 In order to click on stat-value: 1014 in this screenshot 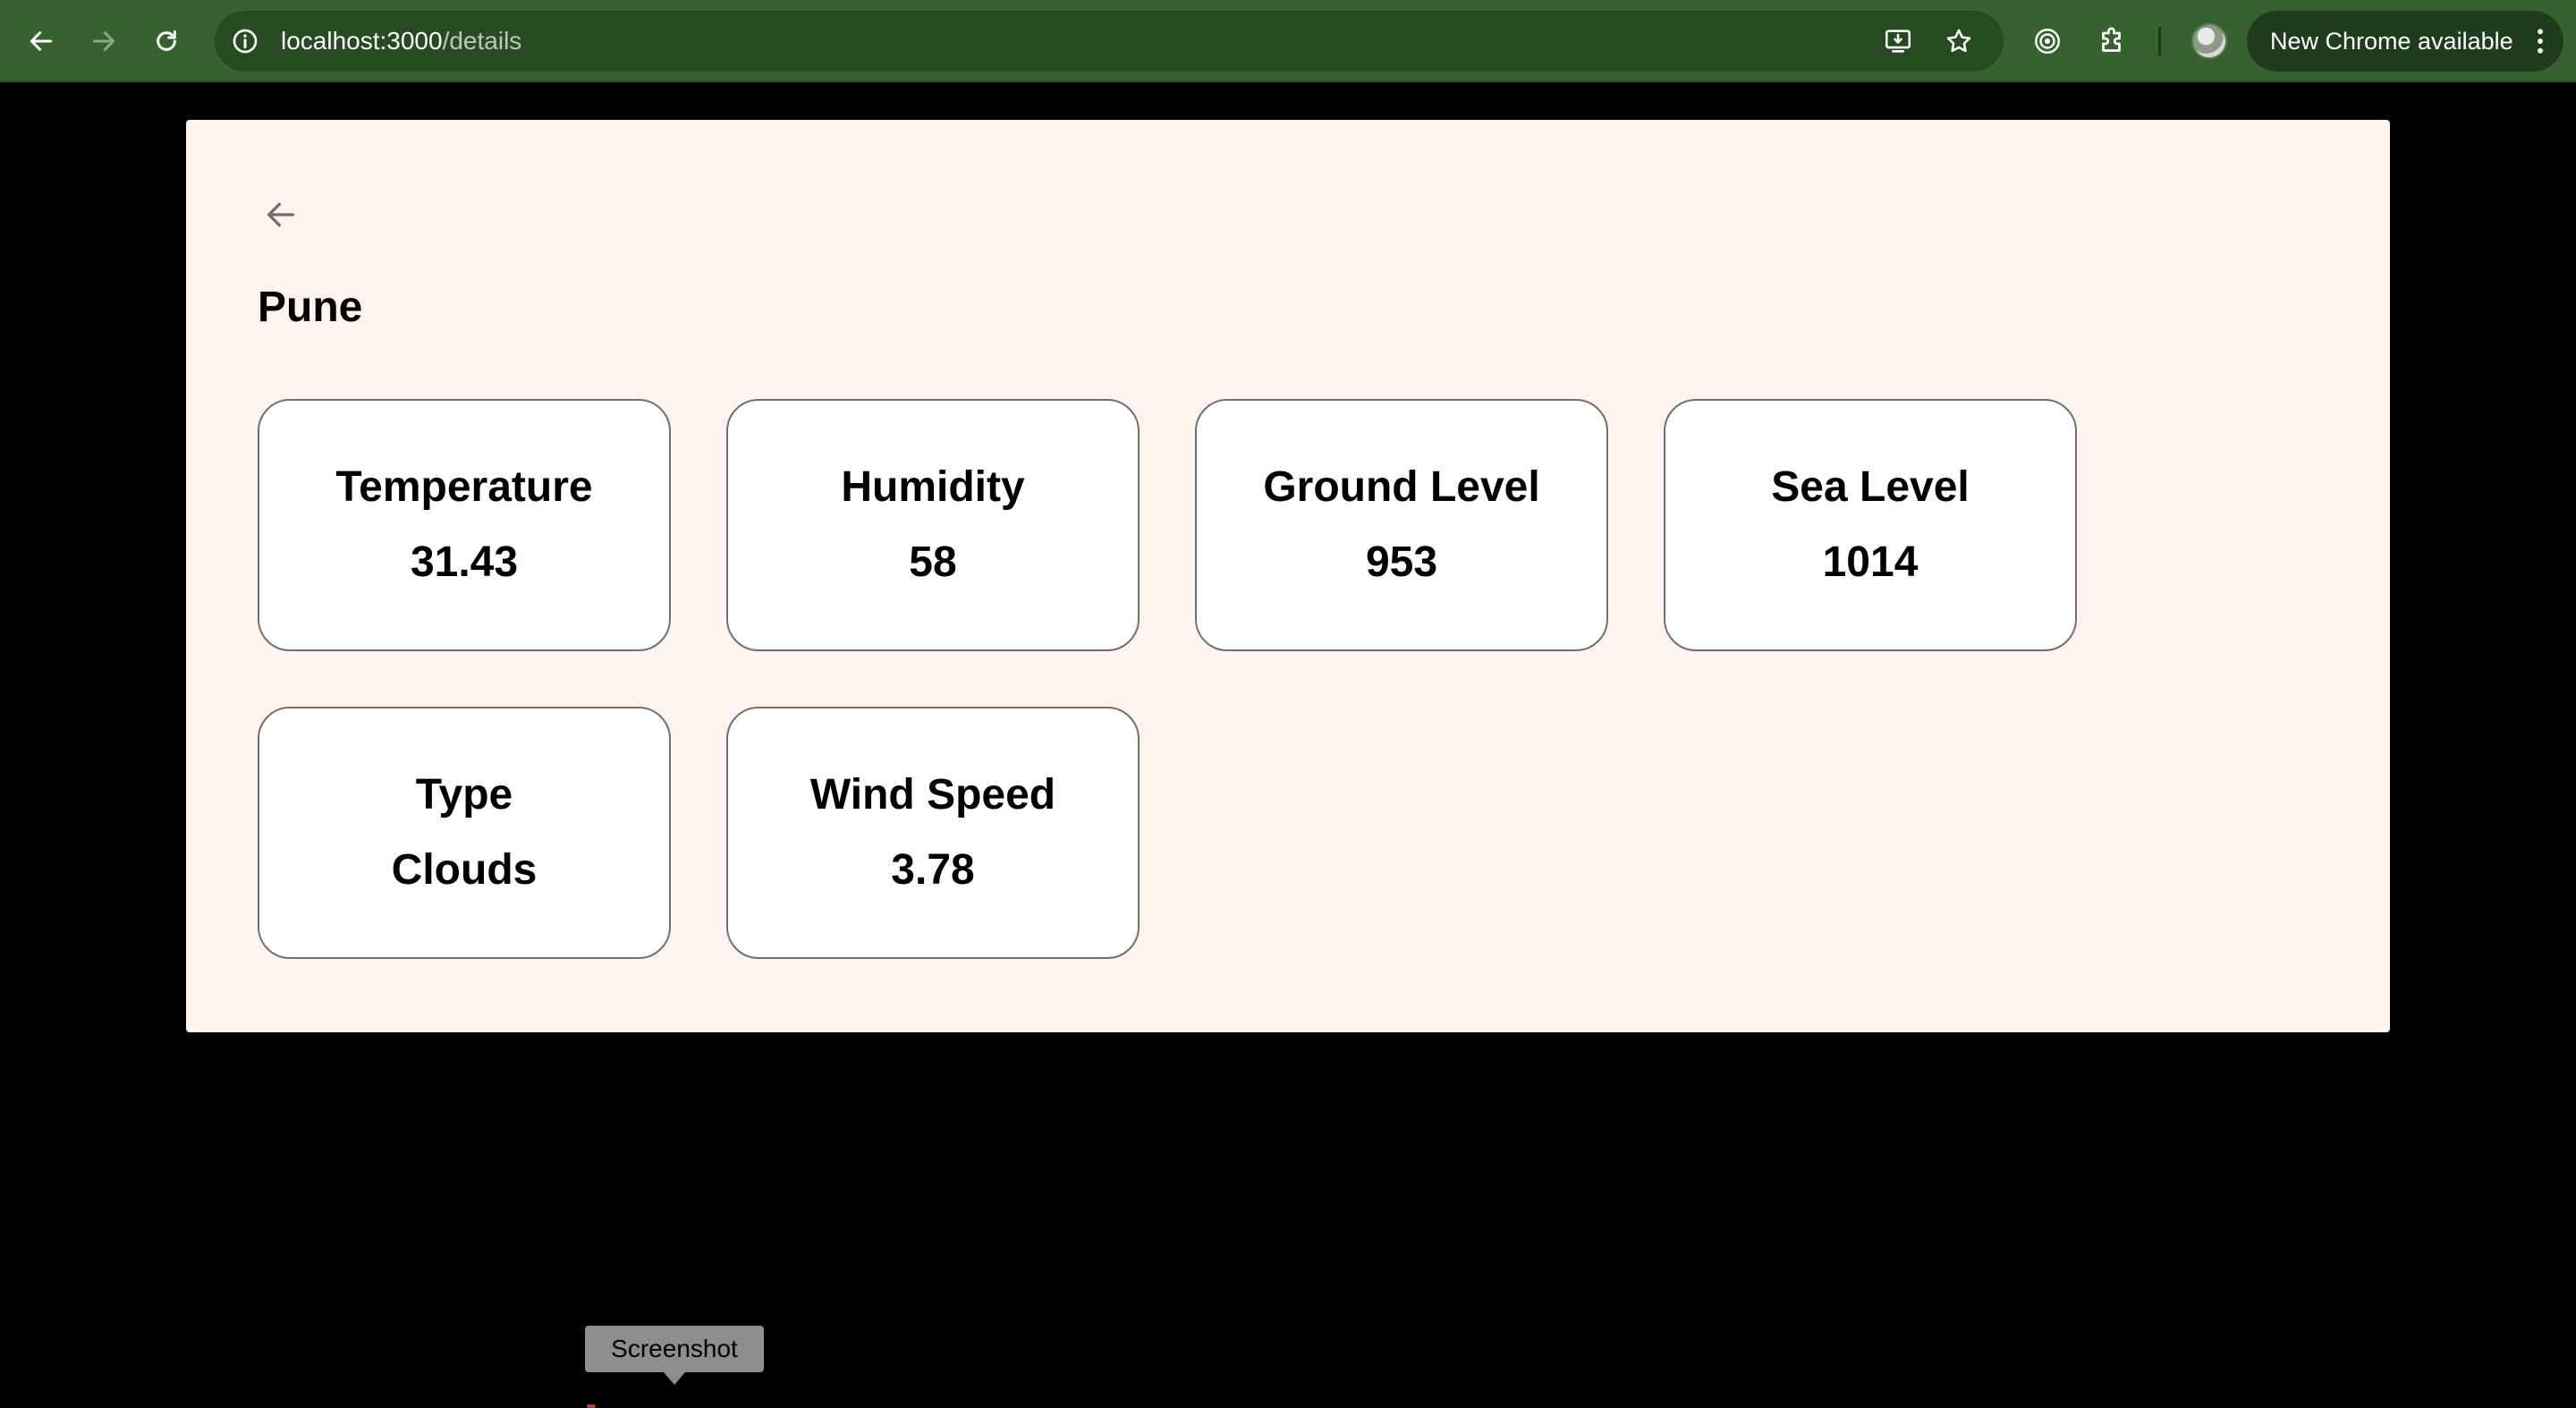, I will do `click(1870, 562)`.